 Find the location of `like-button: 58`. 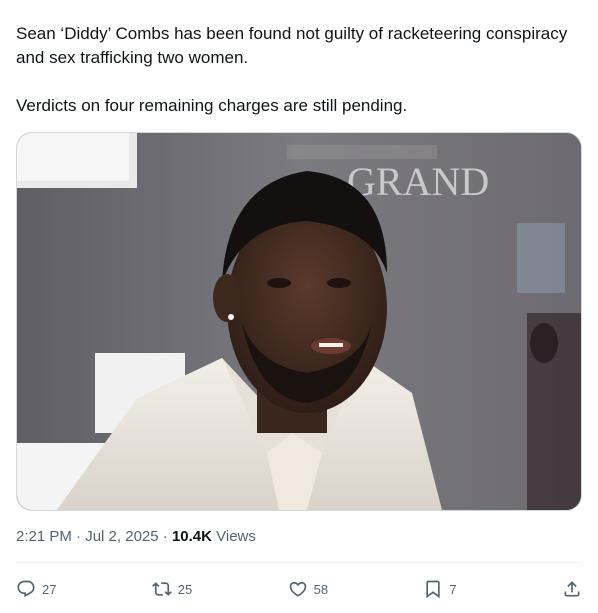

like-button: 58 is located at coordinates (308, 589).